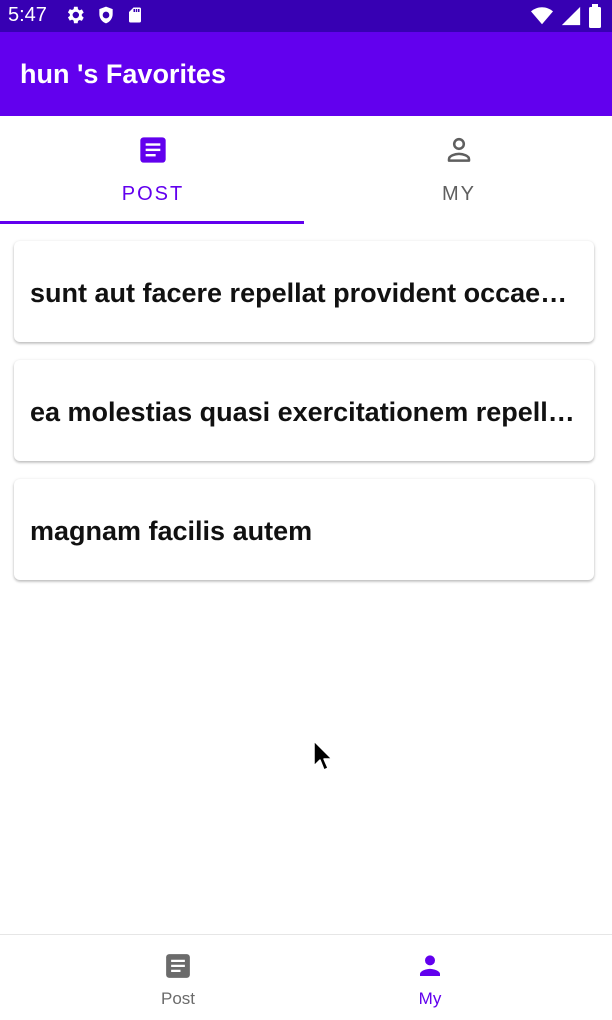 The width and height of the screenshot is (612, 1020). I want to click on status-right-icons, so click(566, 16).